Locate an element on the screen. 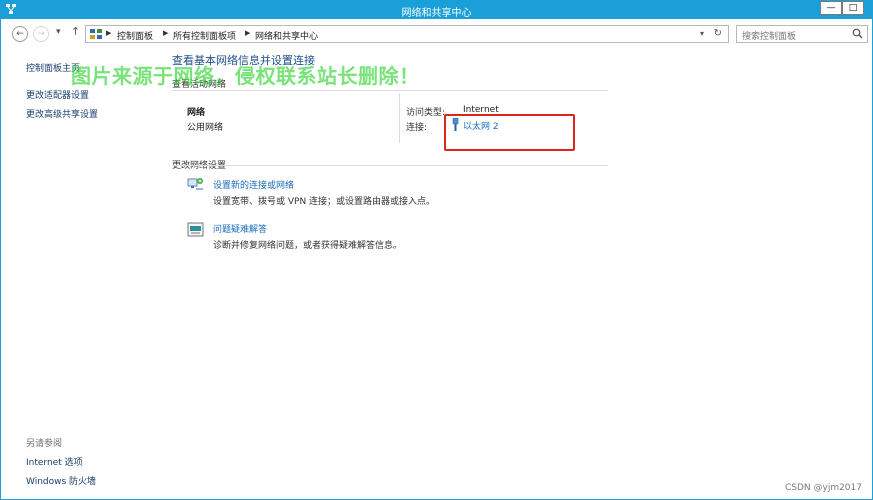 This screenshot has width=873, height=500. forward-button: → is located at coordinates (41, 34).